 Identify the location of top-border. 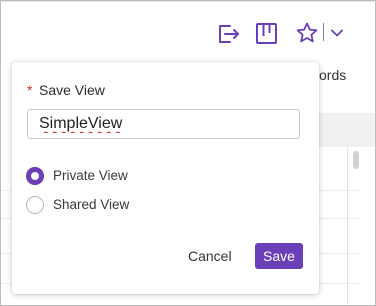
(188, 1).